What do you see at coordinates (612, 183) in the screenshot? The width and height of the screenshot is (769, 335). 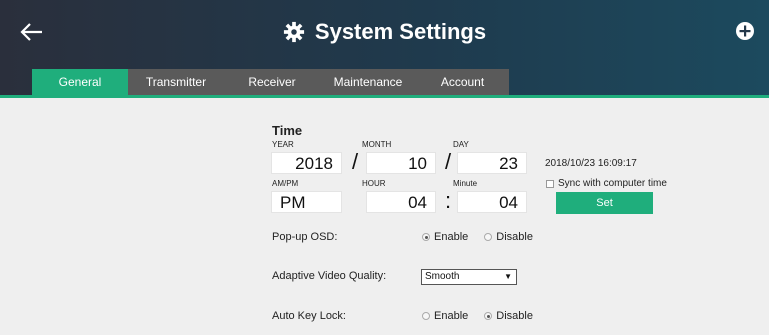 I see `sync-label: Sync with computer time` at bounding box center [612, 183].